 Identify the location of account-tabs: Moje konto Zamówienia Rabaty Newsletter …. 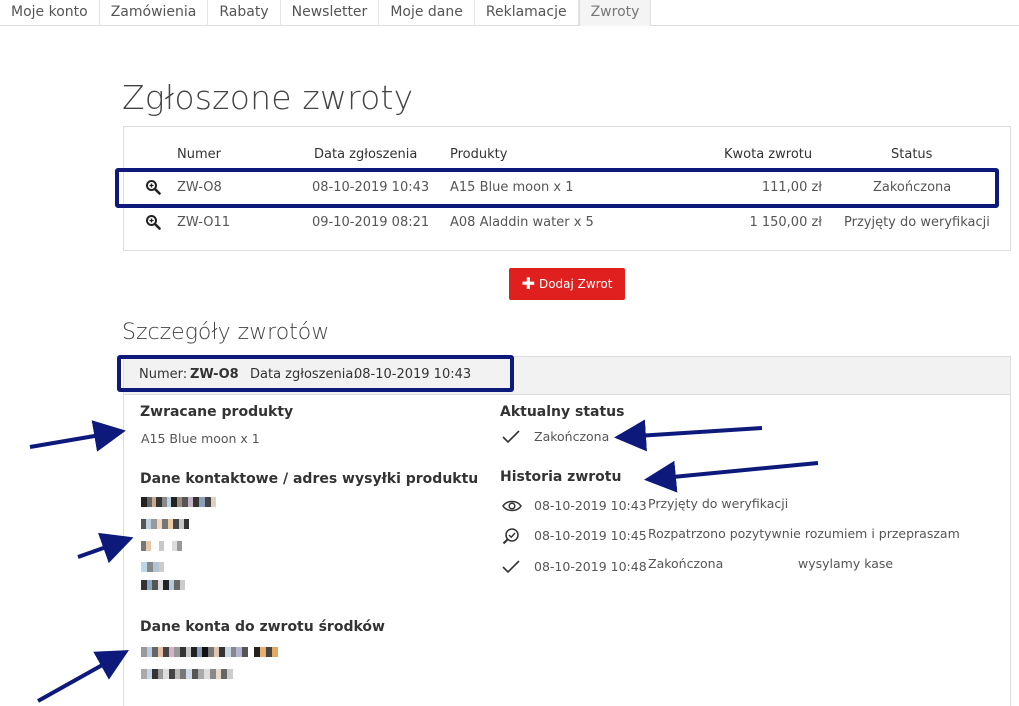
(509, 13).